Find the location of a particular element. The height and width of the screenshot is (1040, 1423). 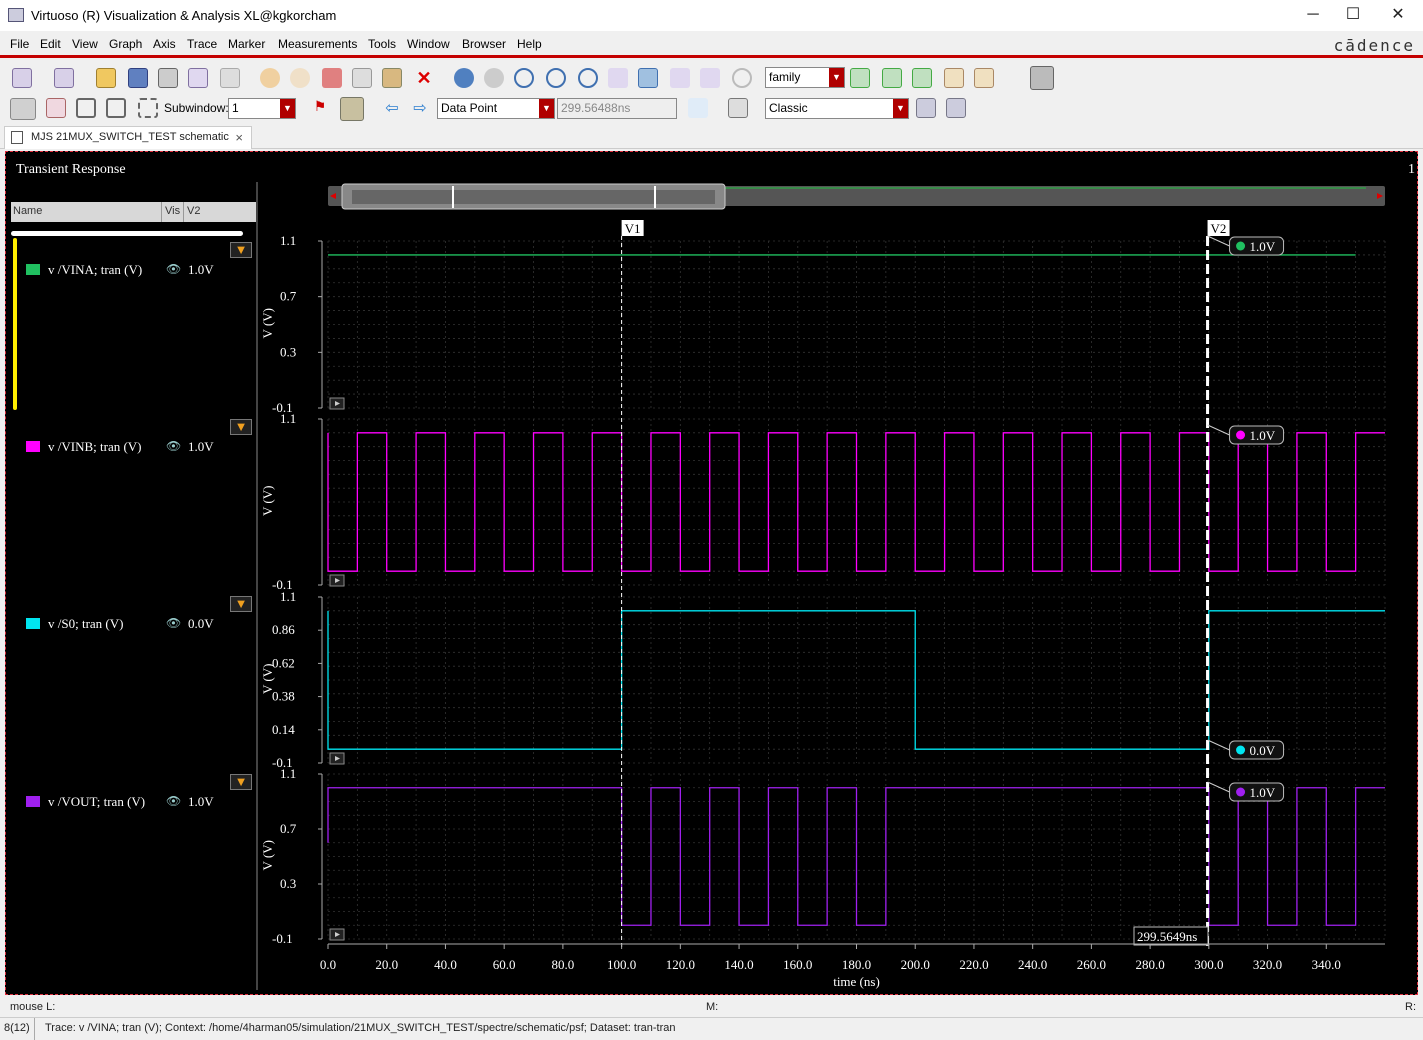

copy-icon is located at coordinates (362, 78).